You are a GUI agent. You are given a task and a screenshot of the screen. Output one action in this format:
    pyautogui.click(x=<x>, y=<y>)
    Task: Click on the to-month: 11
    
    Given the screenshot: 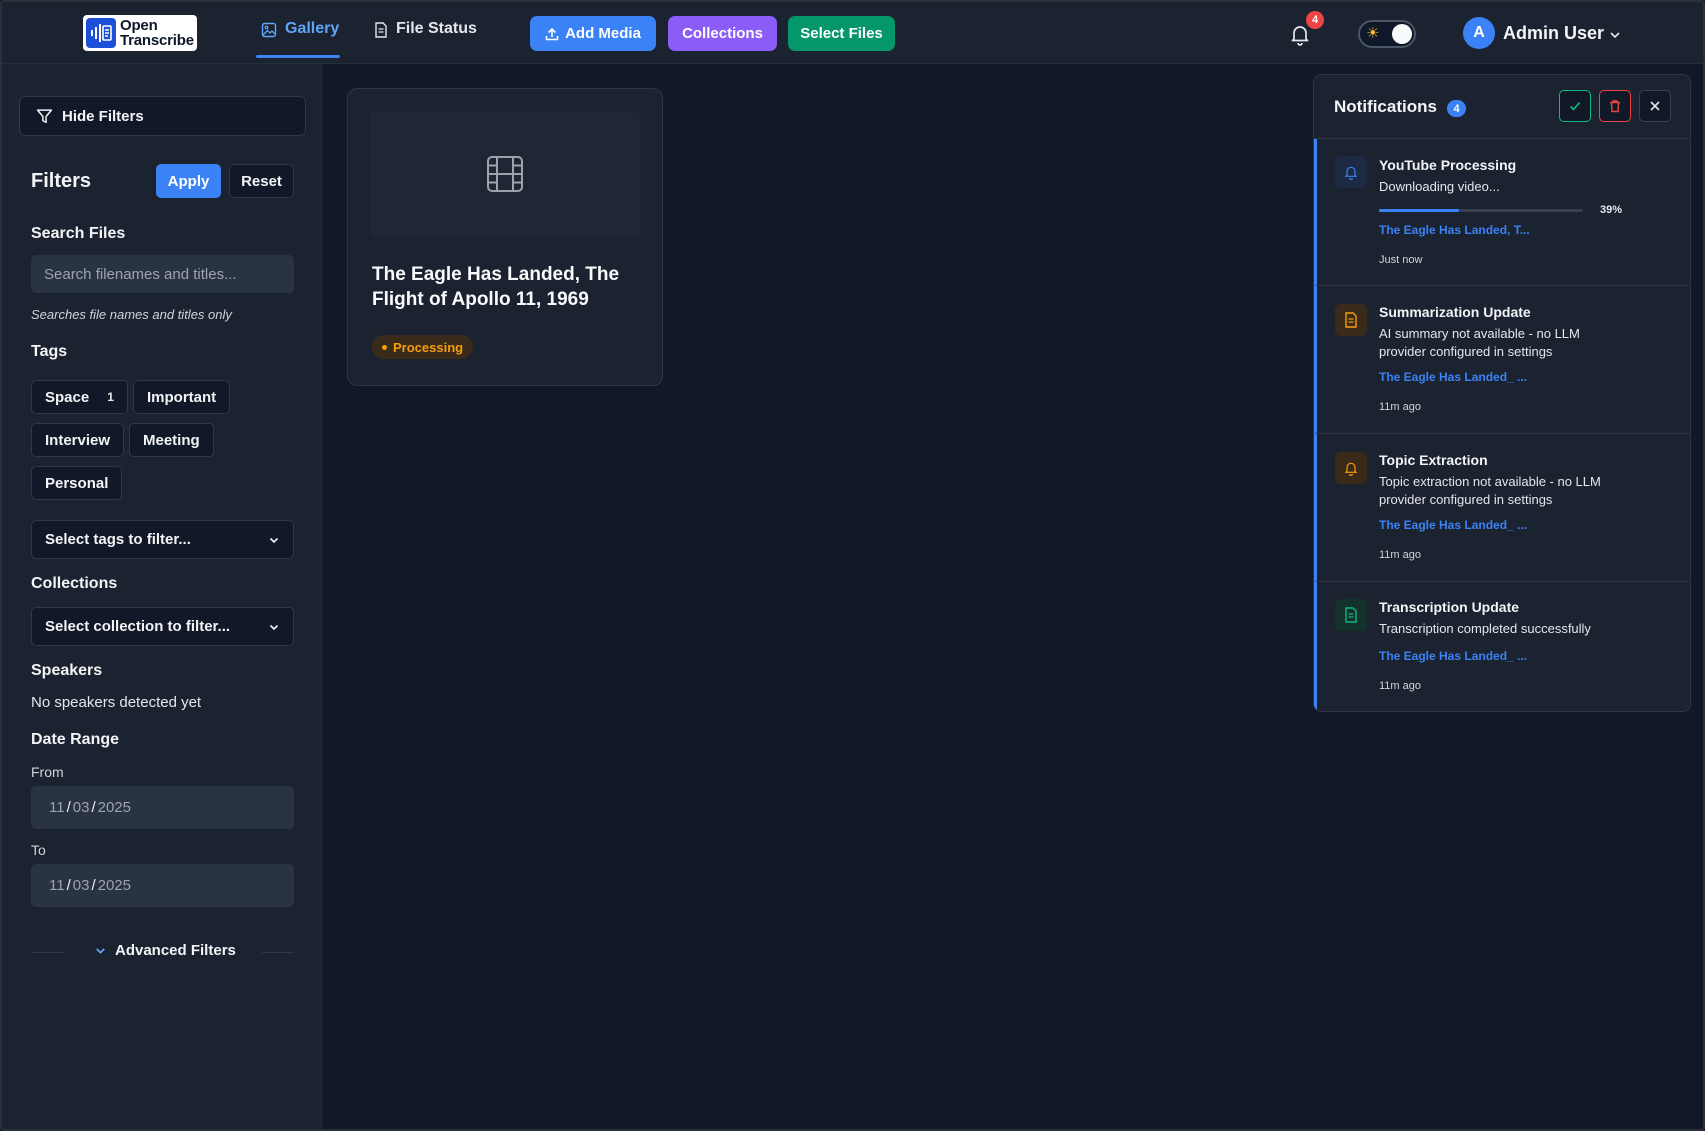 What is the action you would take?
    pyautogui.click(x=57, y=885)
    